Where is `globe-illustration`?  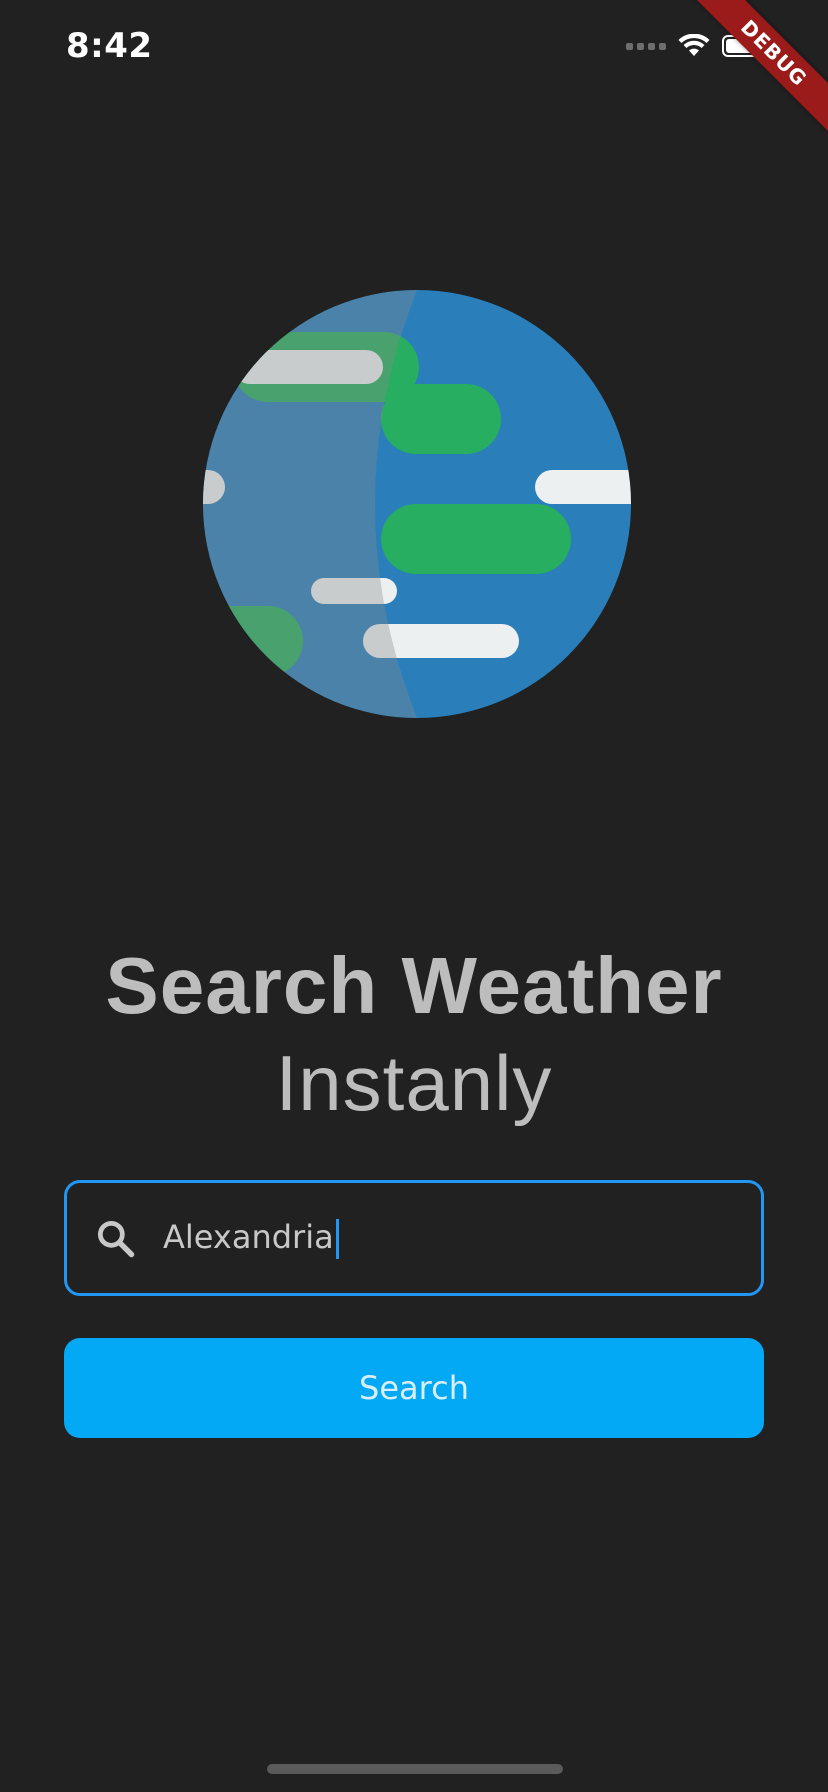 globe-illustration is located at coordinates (417, 504).